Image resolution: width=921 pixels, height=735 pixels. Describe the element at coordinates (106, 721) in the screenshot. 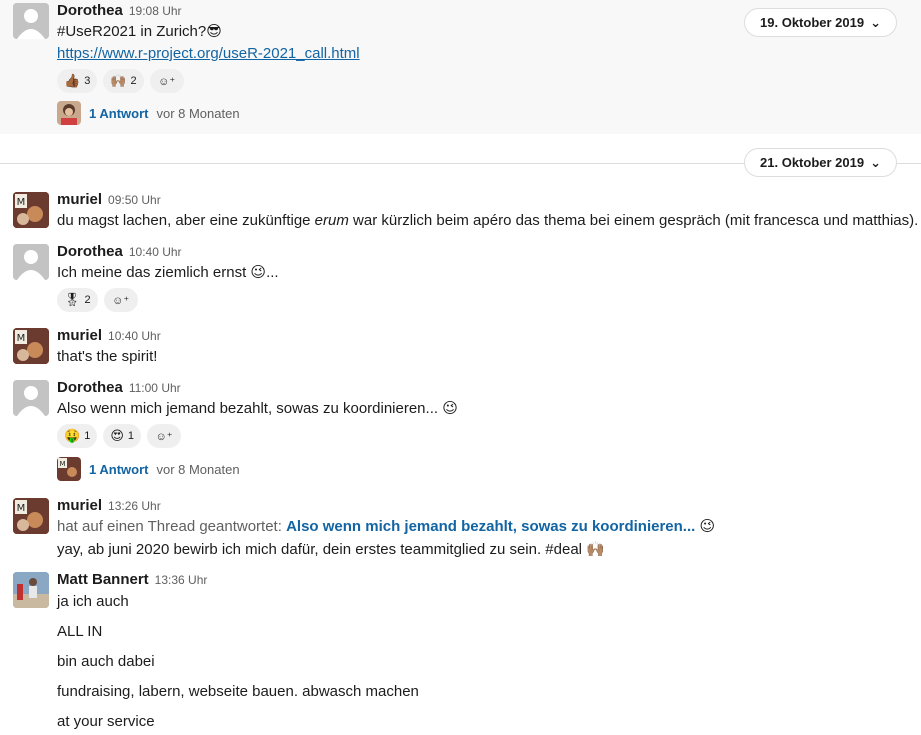

I see `message-text-line: at your service` at that location.